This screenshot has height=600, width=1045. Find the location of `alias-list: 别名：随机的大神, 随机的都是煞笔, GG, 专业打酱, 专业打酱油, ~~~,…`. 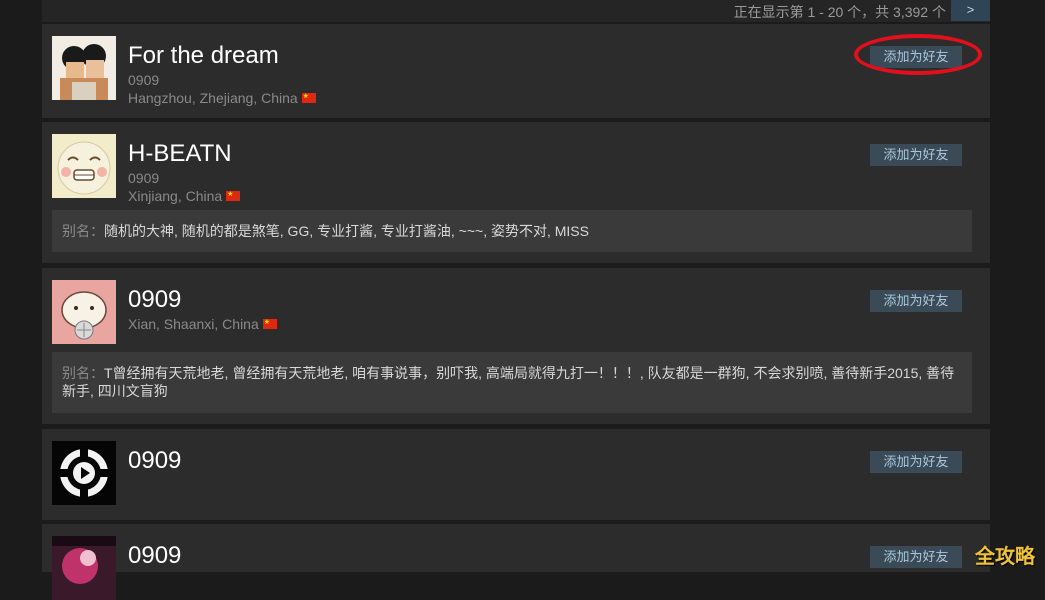

alias-list: 别名：随机的大神, 随机的都是煞笔, GG, 专业打酱, 专业打酱油, ~~~,… is located at coordinates (512, 231).